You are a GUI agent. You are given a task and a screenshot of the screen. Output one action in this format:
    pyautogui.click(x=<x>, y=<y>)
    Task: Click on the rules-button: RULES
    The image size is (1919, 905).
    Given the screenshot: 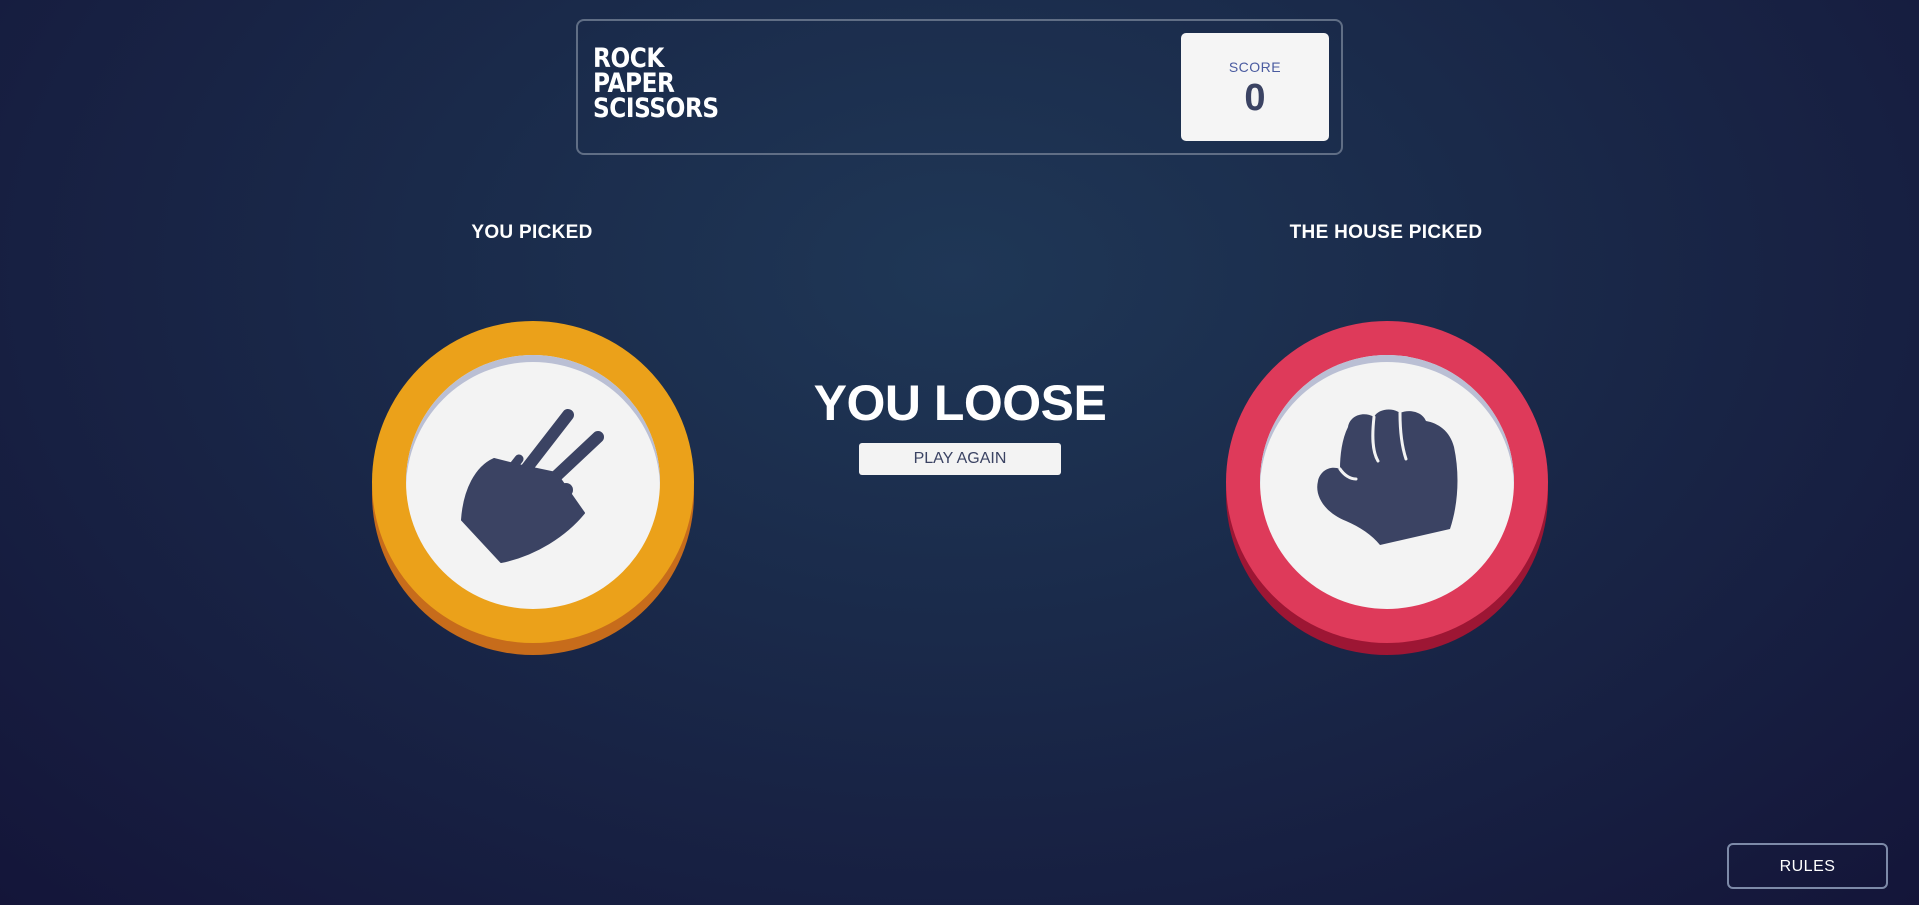 What is the action you would take?
    pyautogui.click(x=1807, y=866)
    